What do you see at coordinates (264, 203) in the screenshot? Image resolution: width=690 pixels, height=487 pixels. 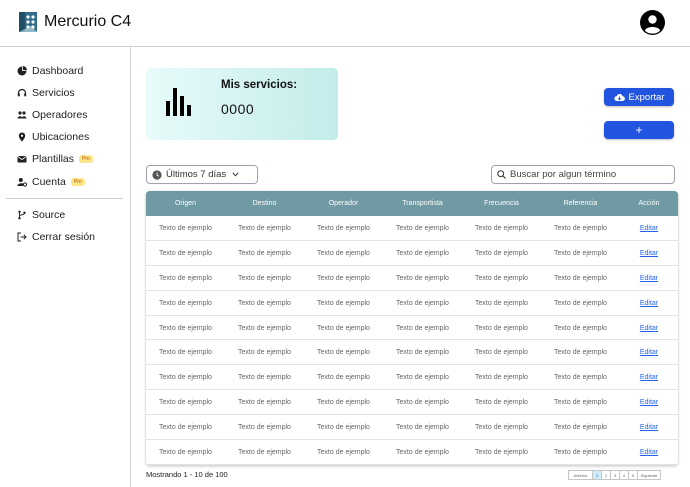 I see `column-header: Destino` at bounding box center [264, 203].